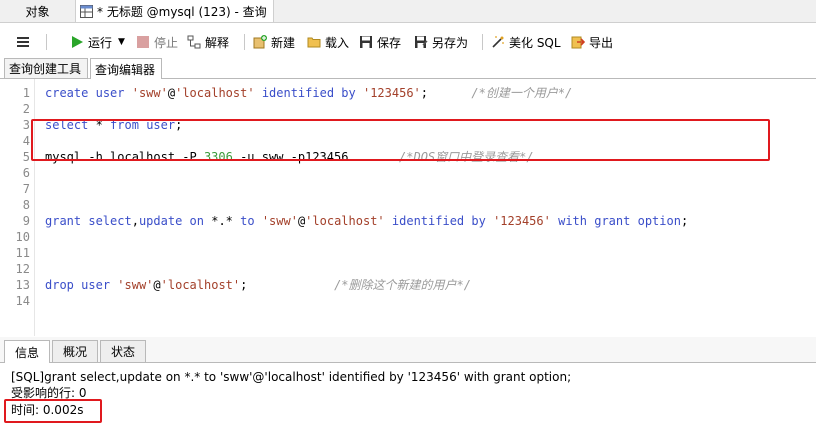 The width and height of the screenshot is (816, 433). I want to click on tab-status-label: 状态, so click(122, 352).